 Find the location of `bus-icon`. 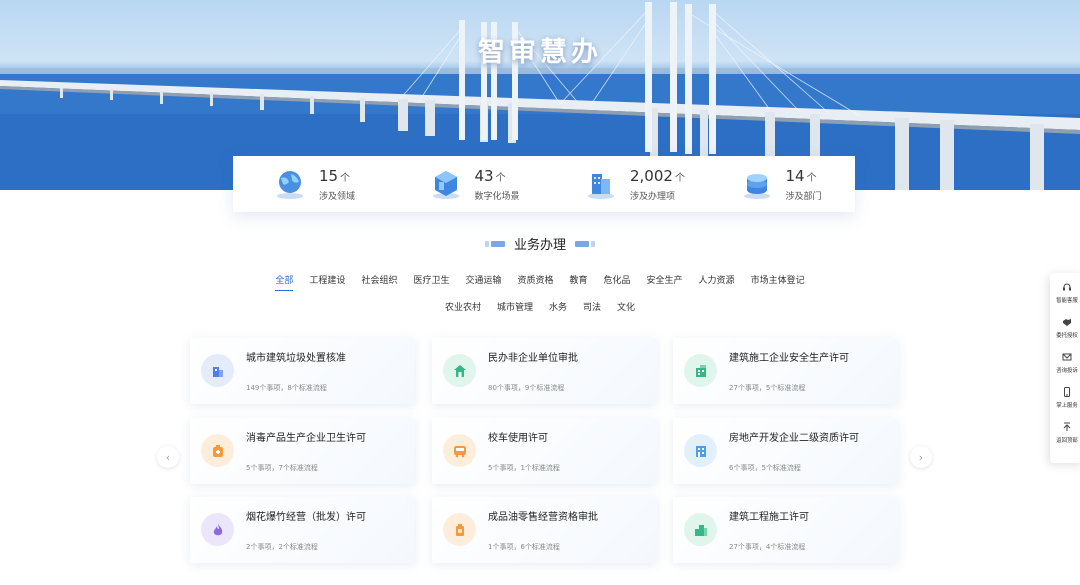

bus-icon is located at coordinates (459, 451).